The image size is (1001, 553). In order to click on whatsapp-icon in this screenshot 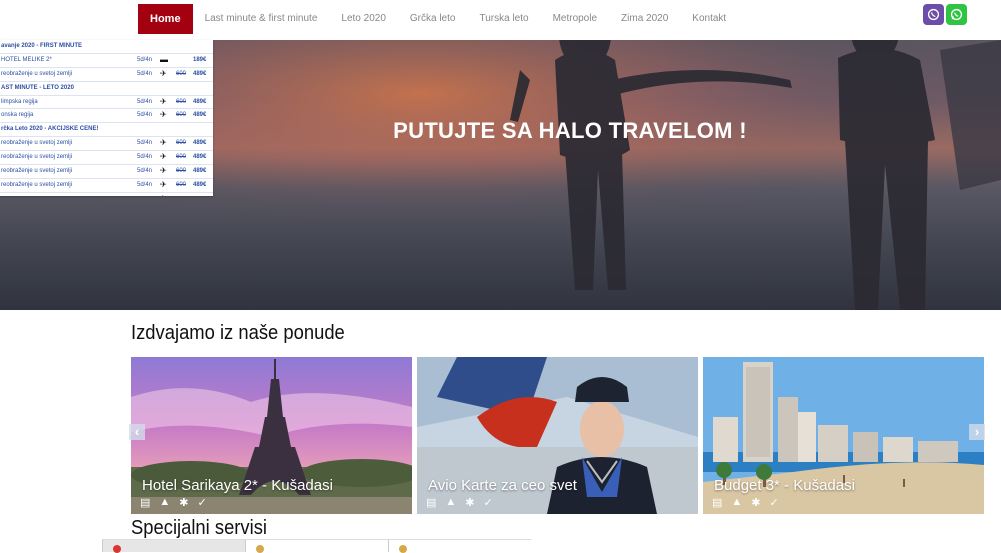, I will do `click(956, 14)`.